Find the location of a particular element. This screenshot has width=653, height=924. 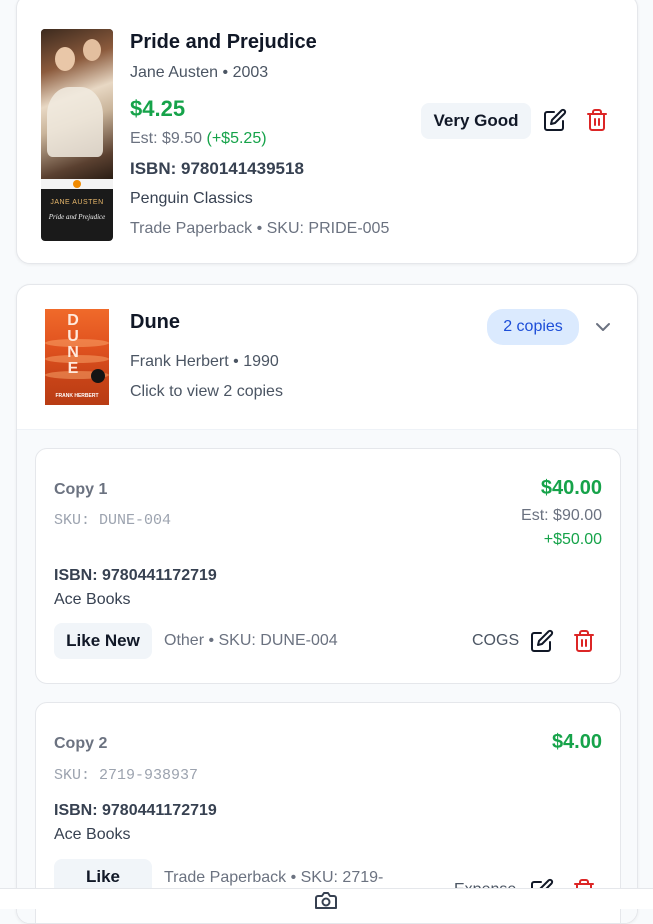

copy-sku: SKU: 2719-938937 is located at coordinates (126, 775).